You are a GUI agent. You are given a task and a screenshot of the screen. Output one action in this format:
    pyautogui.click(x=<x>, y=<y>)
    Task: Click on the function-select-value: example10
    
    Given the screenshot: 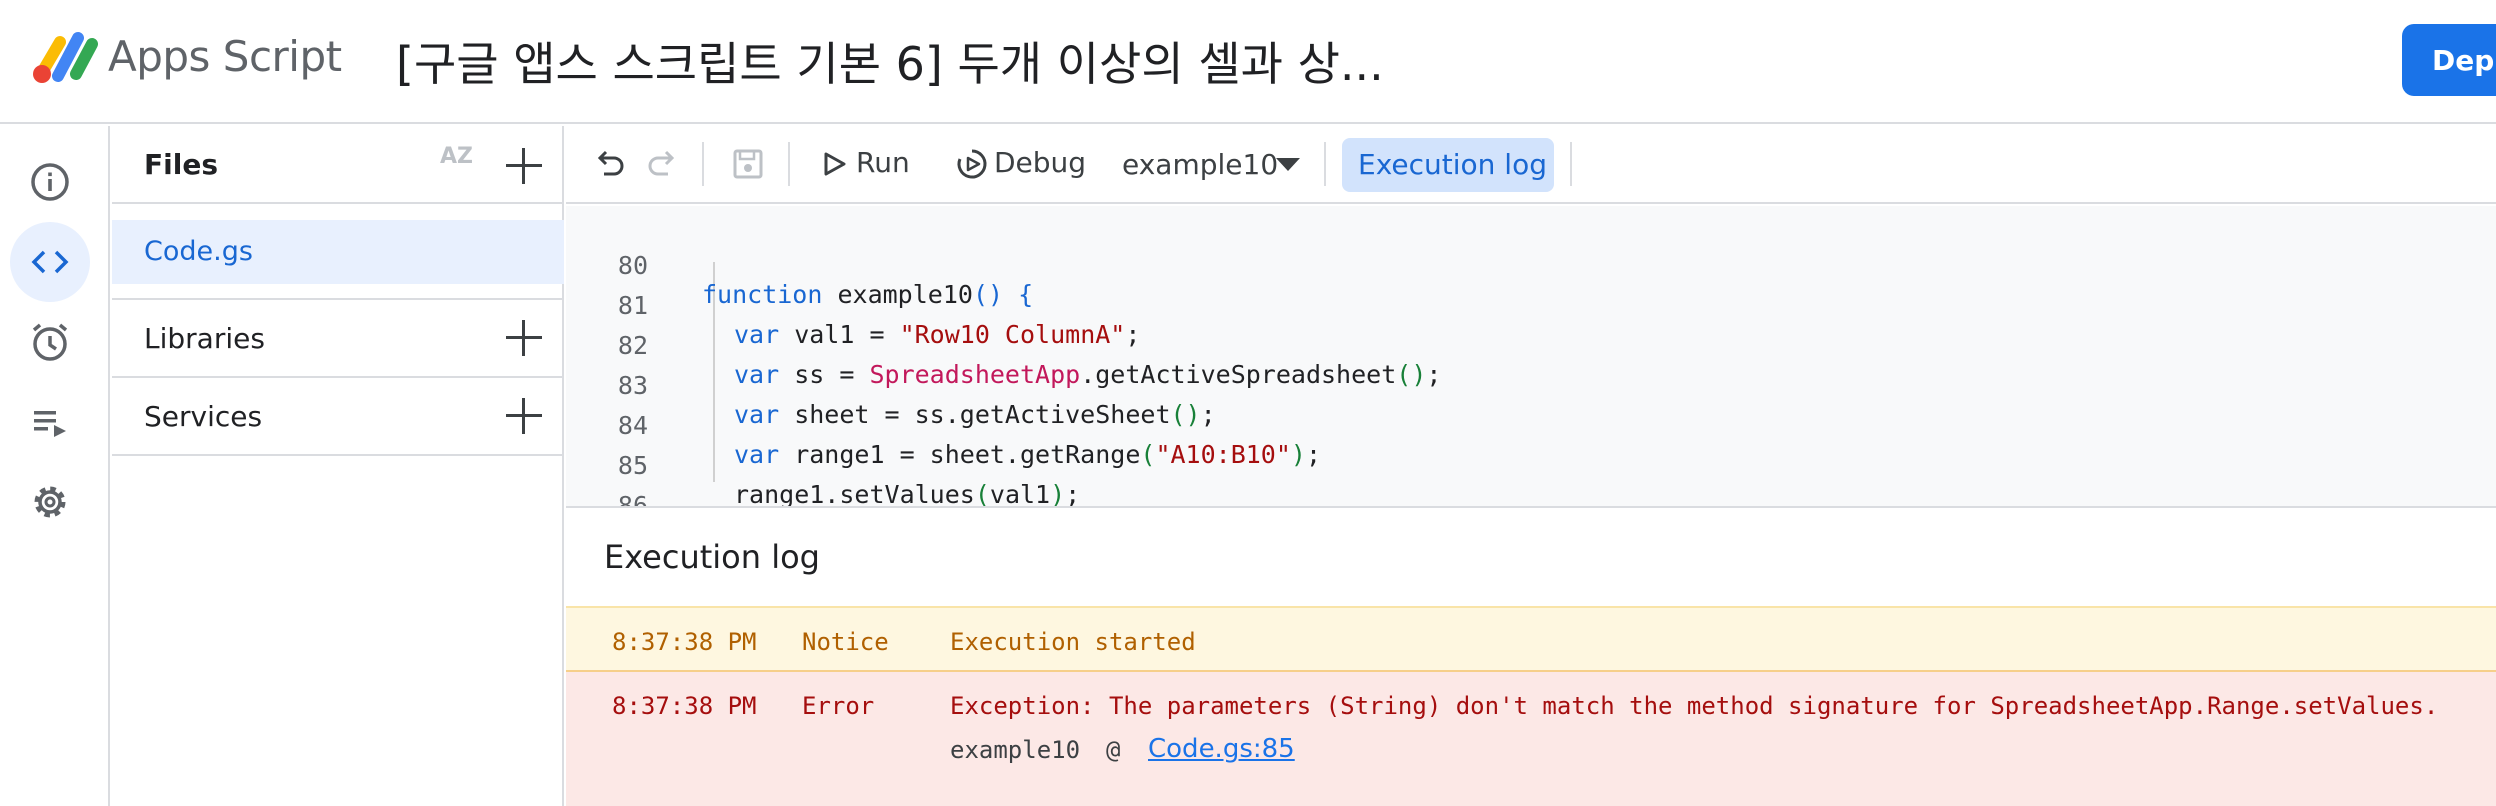 What is the action you would take?
    pyautogui.click(x=1200, y=164)
    